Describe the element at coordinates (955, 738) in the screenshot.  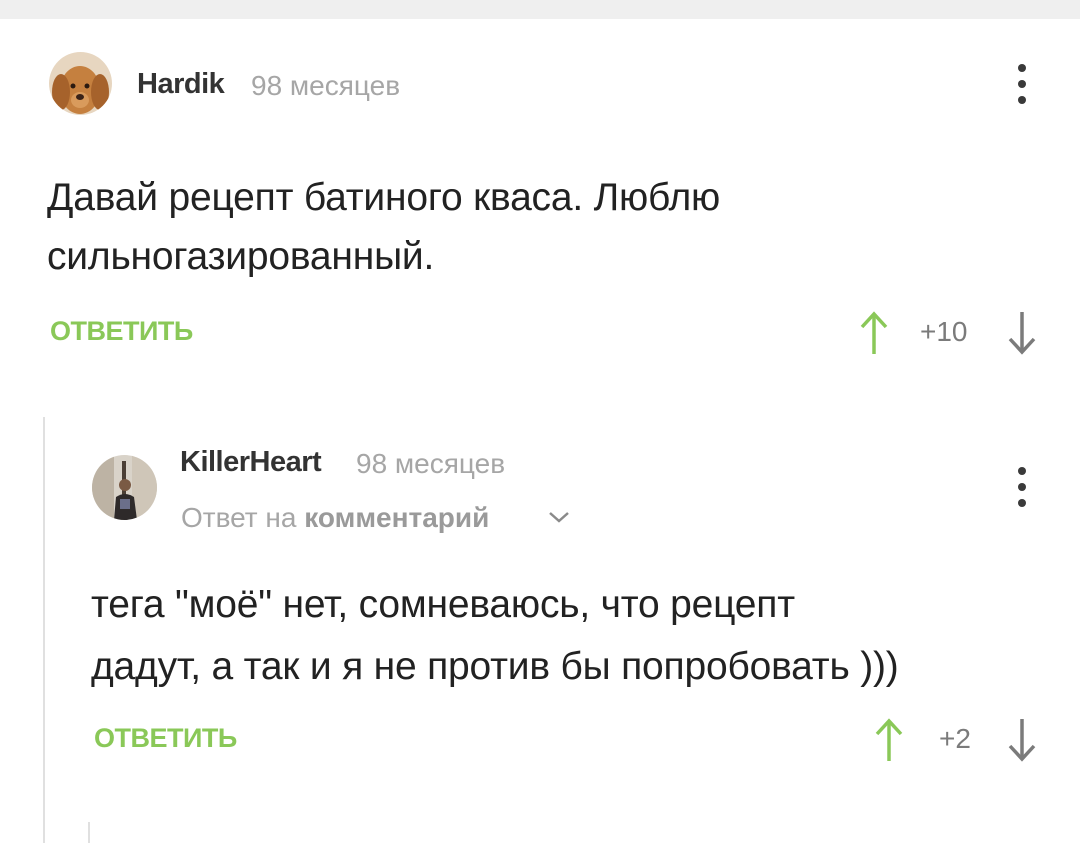
I see `rating-value: +2` at that location.